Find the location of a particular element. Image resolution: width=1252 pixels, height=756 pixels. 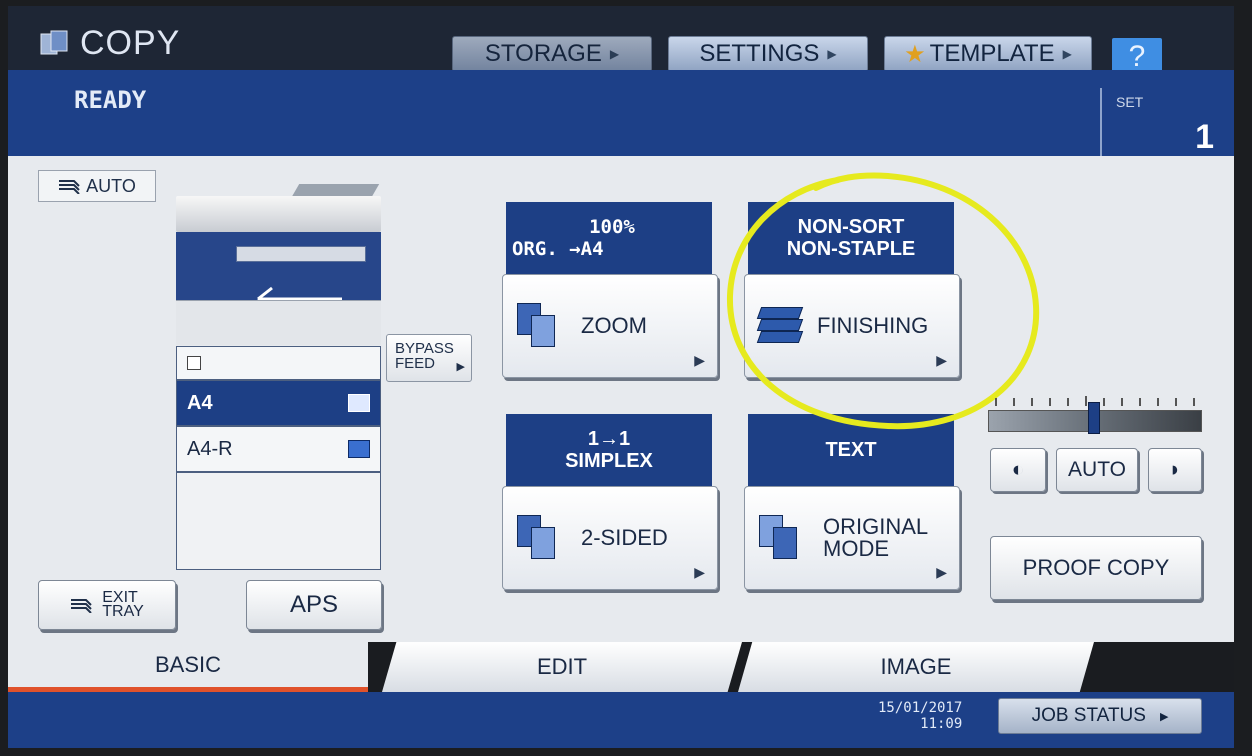

zoom-status: 100% ORG. →A4 is located at coordinates (609, 238).